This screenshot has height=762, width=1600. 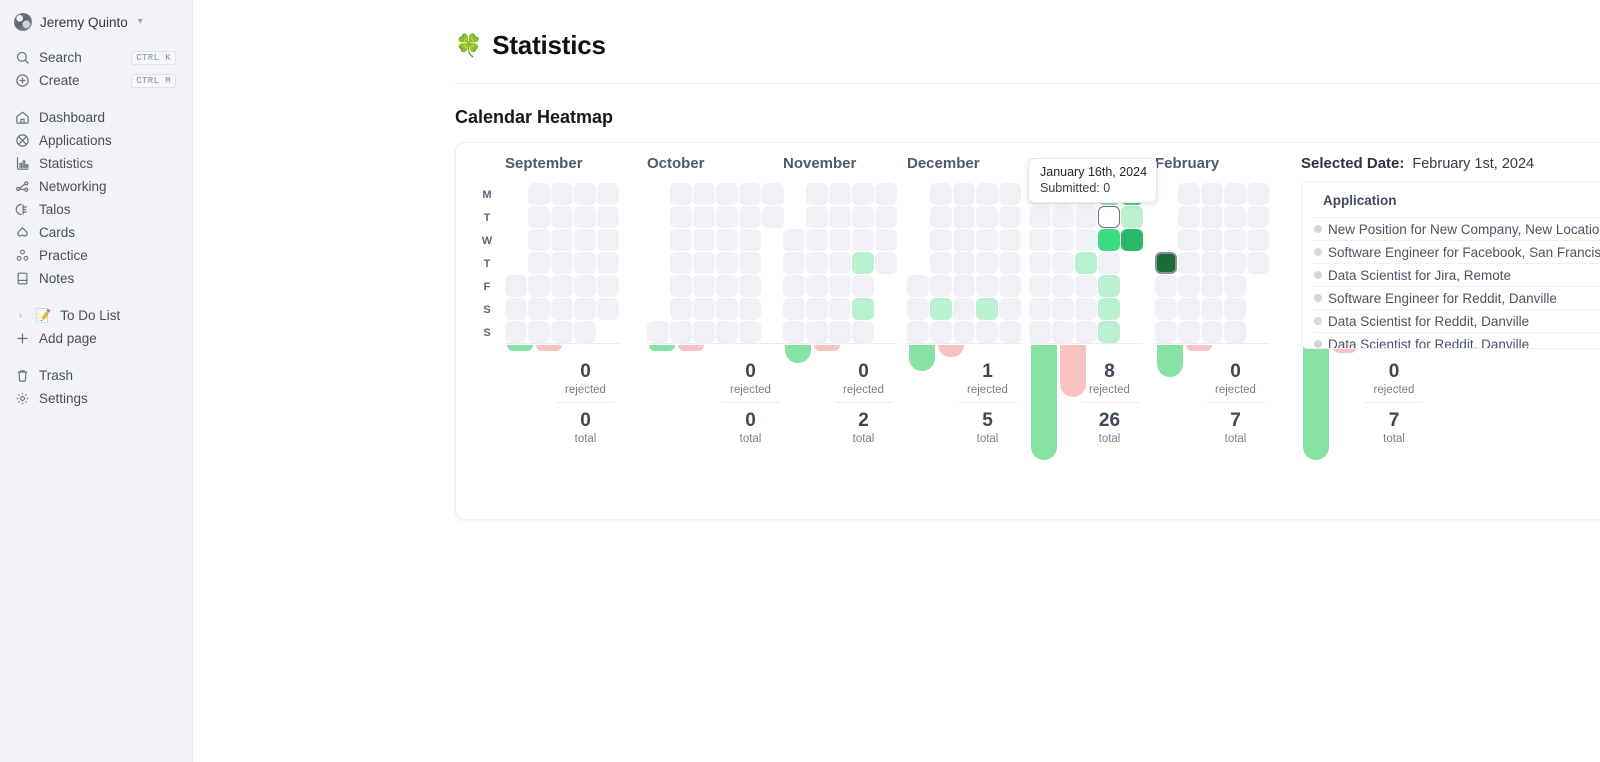 What do you see at coordinates (96, 186) in the screenshot?
I see `sidebar-item-networking: Networking` at bounding box center [96, 186].